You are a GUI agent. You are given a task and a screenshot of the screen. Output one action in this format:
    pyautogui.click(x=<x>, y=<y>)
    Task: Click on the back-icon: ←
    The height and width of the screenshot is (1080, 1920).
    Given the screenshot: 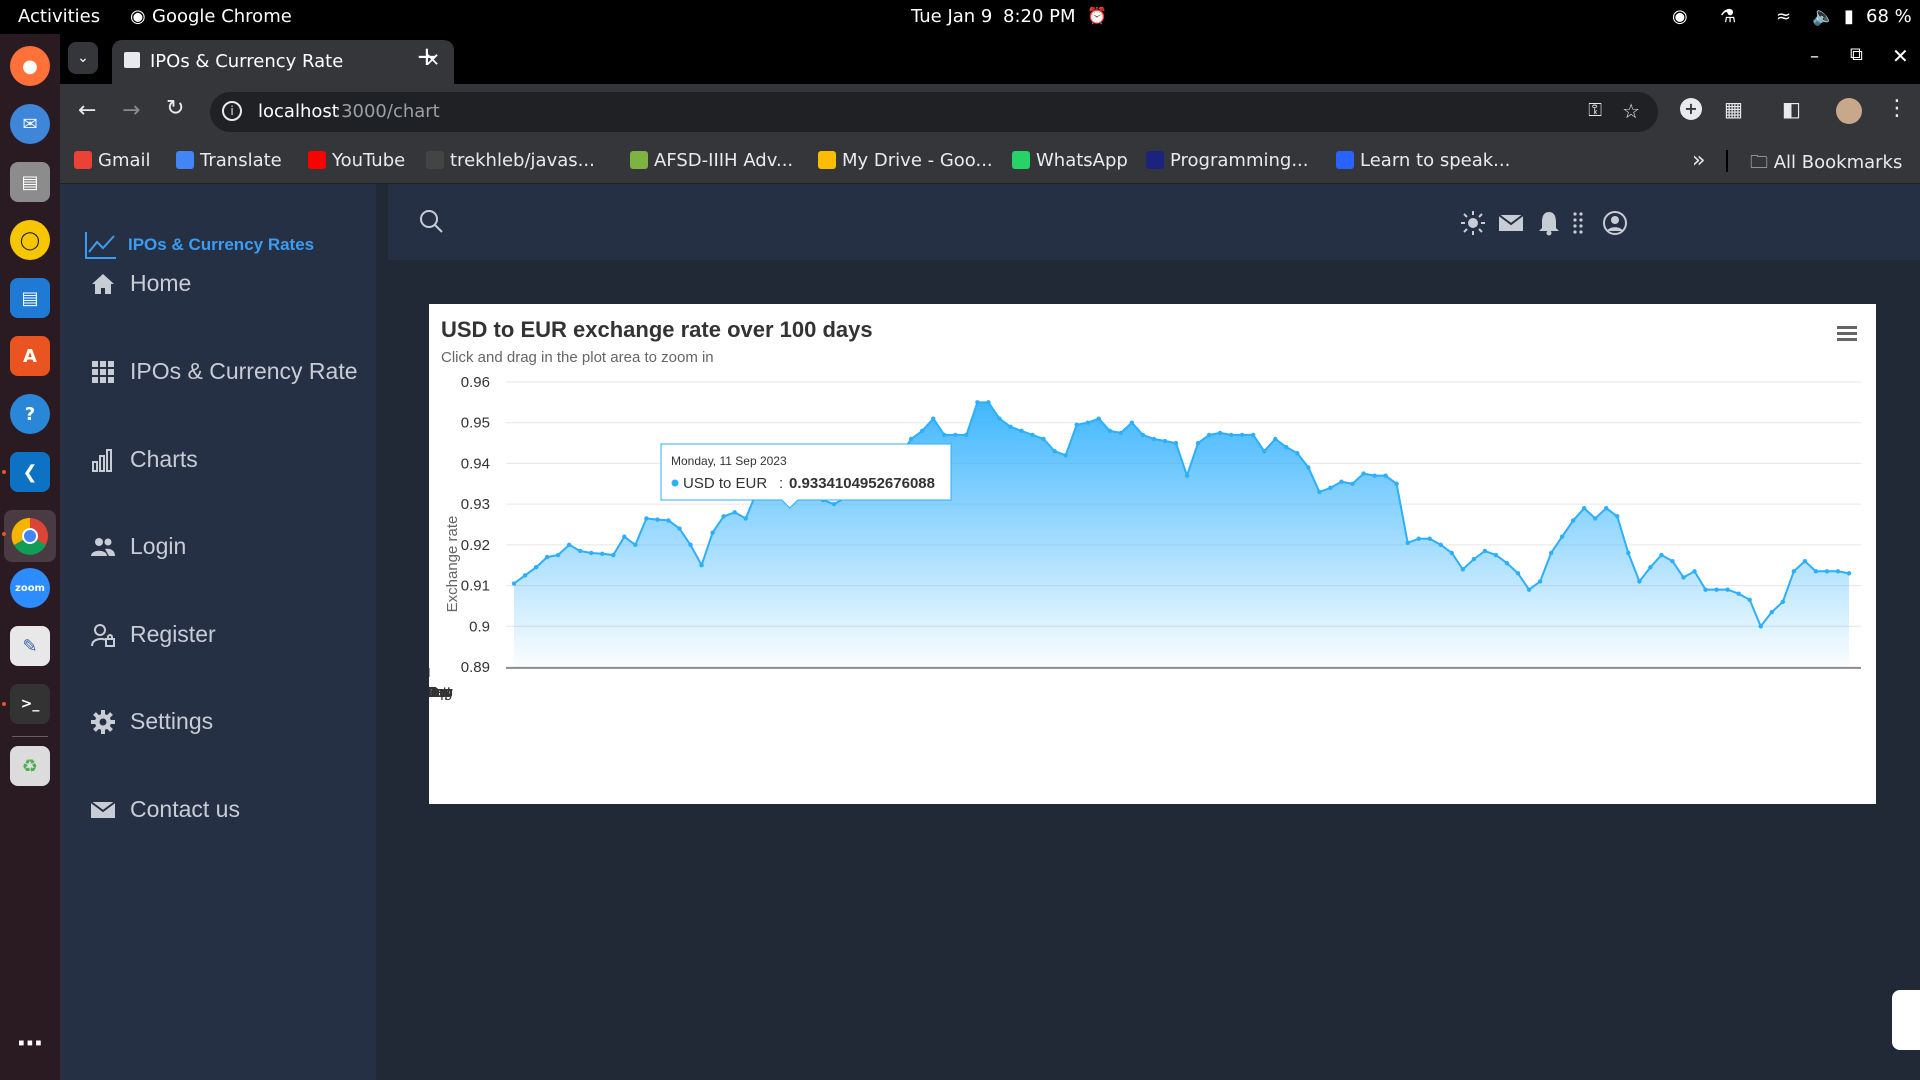 What is the action you would take?
    pyautogui.click(x=87, y=110)
    